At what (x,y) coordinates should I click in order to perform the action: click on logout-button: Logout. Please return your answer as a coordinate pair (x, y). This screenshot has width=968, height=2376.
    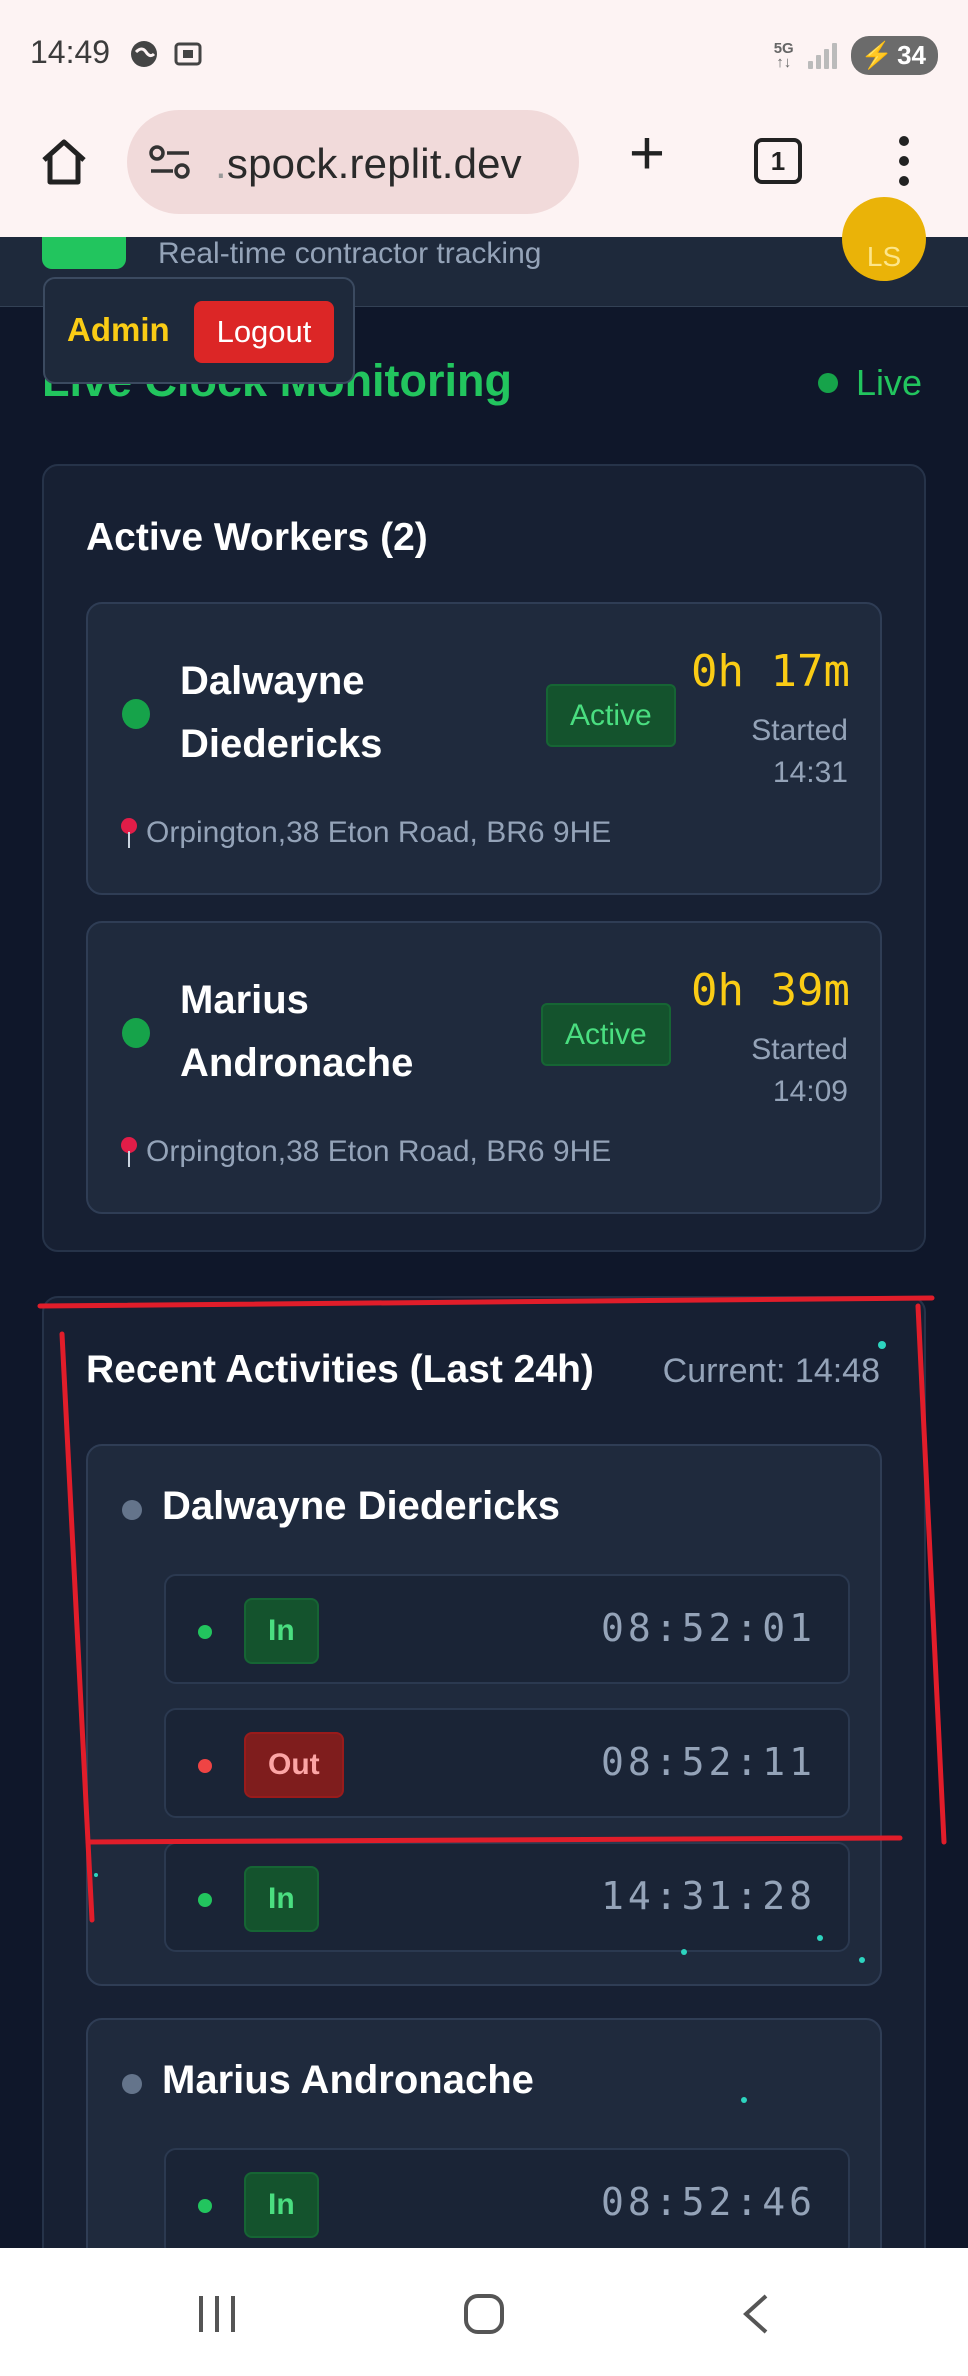
    Looking at the image, I should click on (264, 332).